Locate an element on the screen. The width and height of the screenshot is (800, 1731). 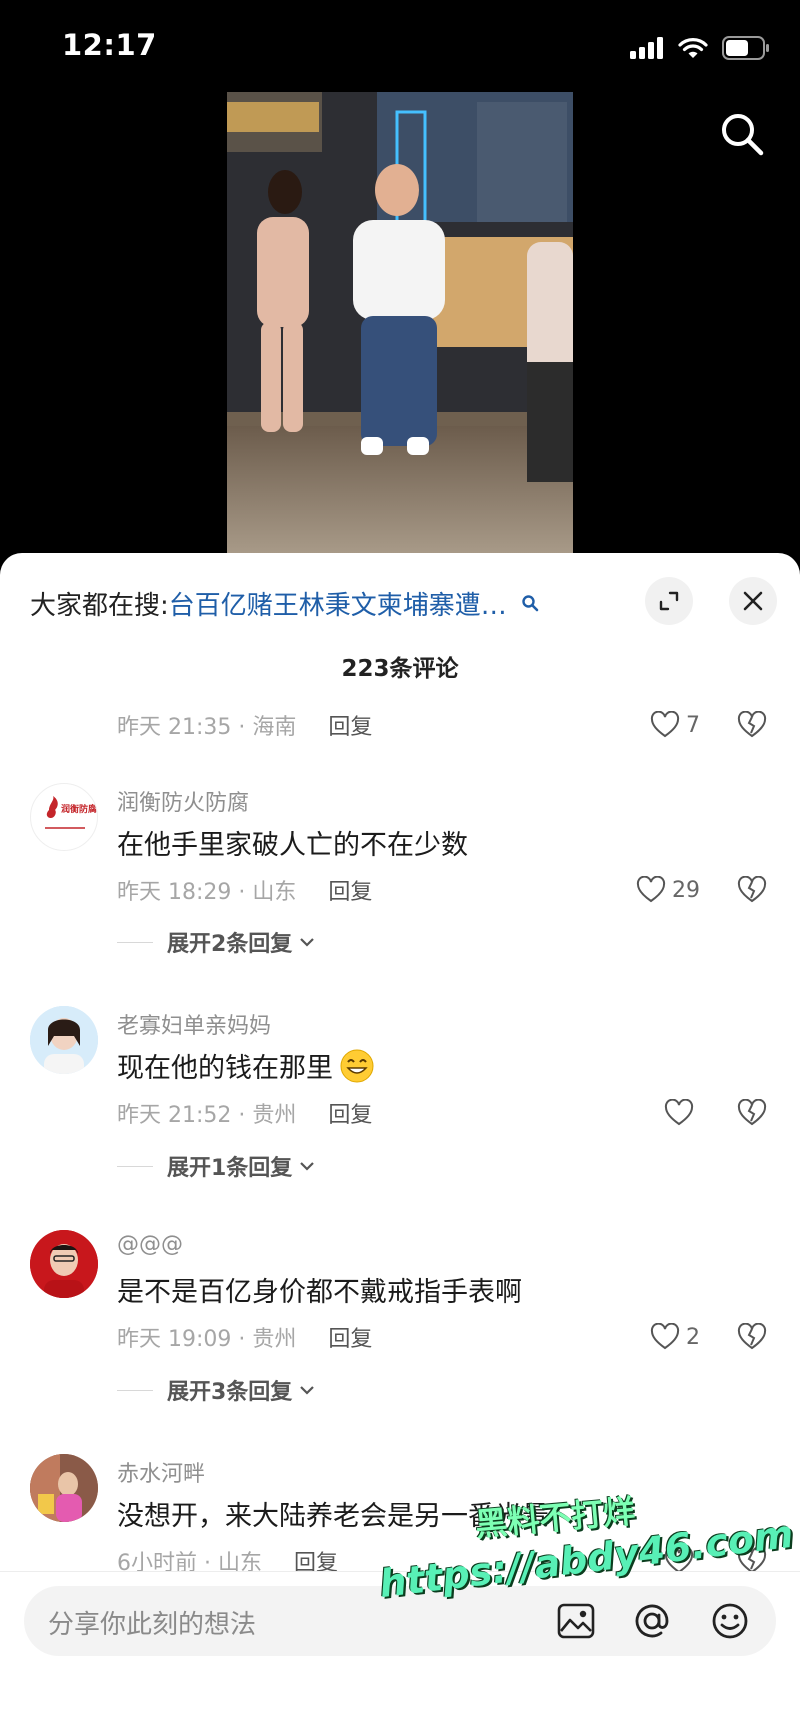
expand-replies-label: 展开2条回复 is located at coordinates (230, 944).